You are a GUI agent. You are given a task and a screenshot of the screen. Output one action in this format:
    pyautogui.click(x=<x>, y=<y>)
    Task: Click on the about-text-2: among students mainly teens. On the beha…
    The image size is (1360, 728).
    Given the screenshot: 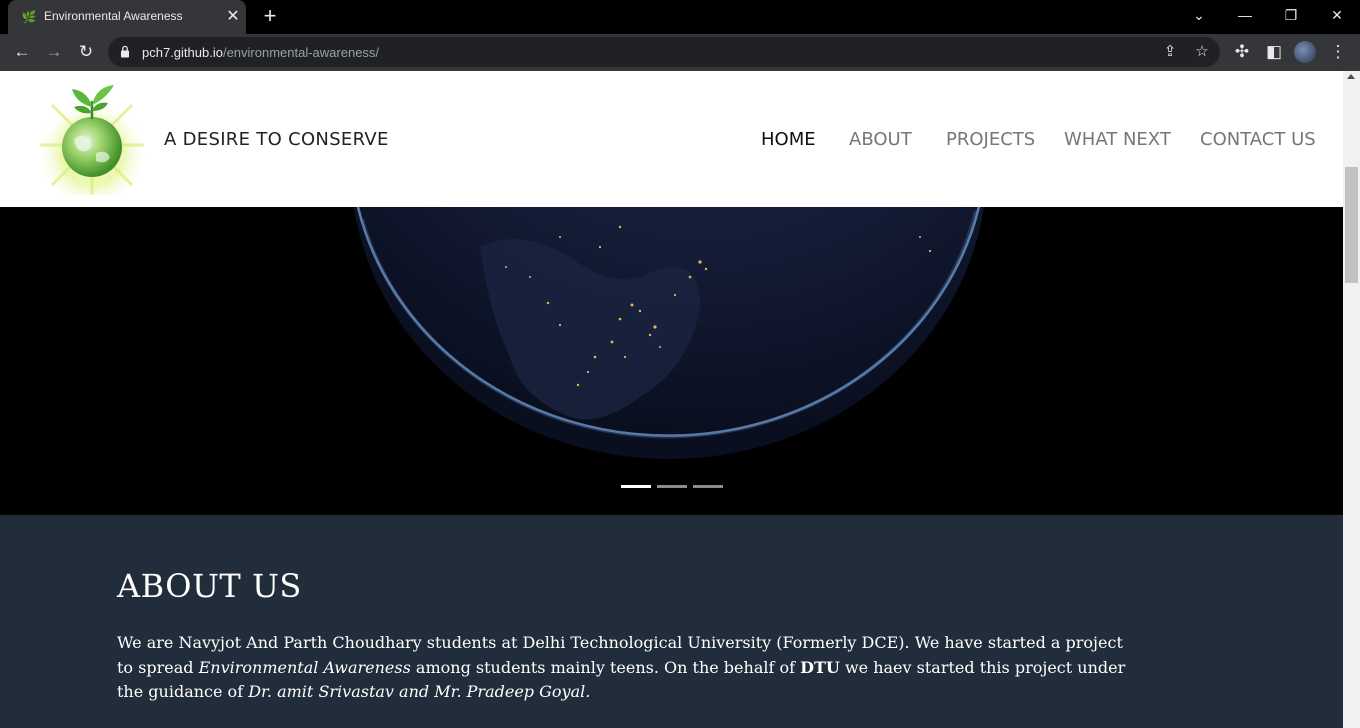 What is the action you would take?
    pyautogui.click(x=605, y=667)
    